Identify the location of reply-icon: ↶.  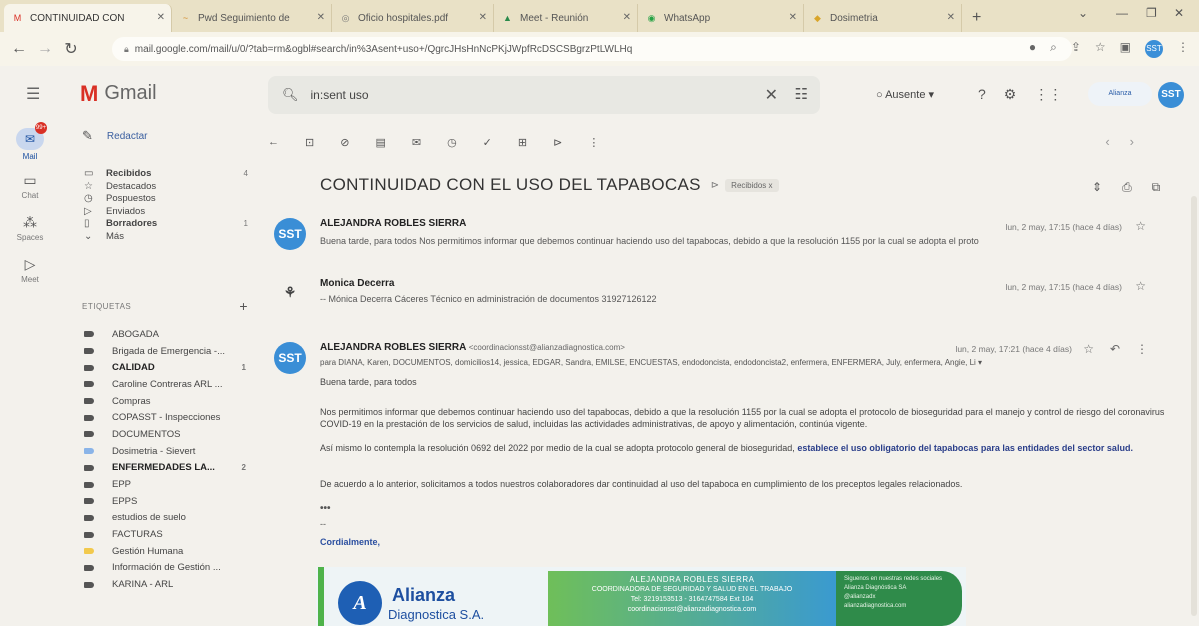
(1115, 349).